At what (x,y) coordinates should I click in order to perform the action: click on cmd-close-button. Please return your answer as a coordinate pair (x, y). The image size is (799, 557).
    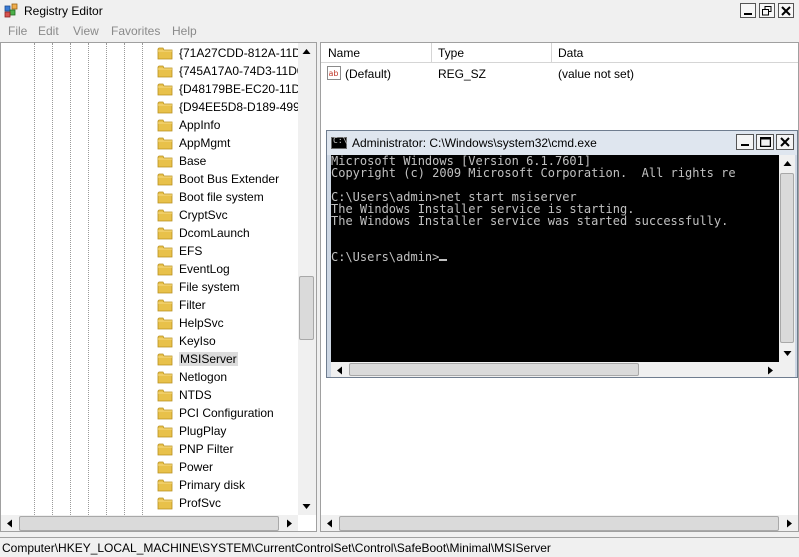
    Looking at the image, I should click on (785, 142).